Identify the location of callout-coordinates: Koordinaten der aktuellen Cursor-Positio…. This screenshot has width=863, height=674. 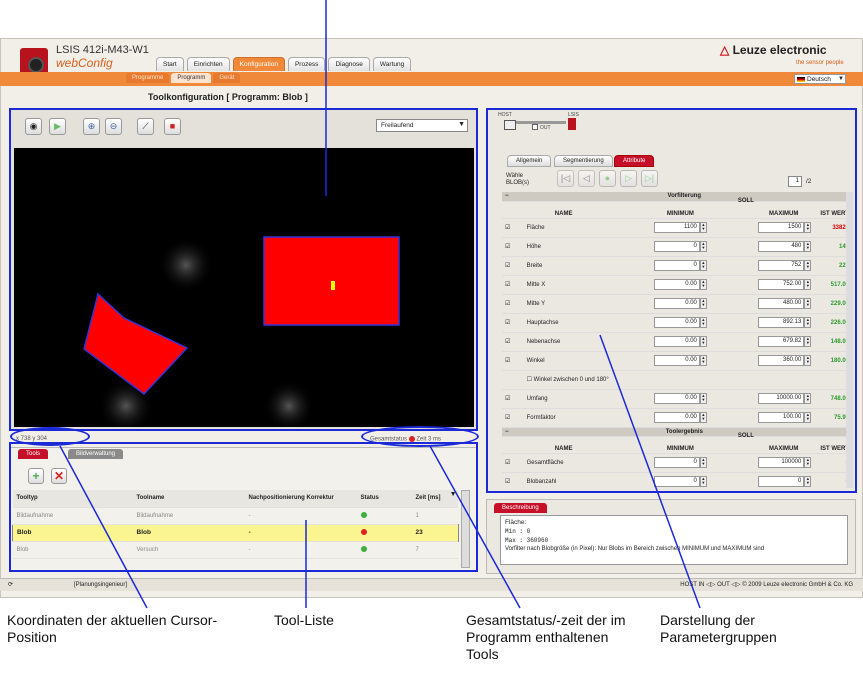
(112, 628).